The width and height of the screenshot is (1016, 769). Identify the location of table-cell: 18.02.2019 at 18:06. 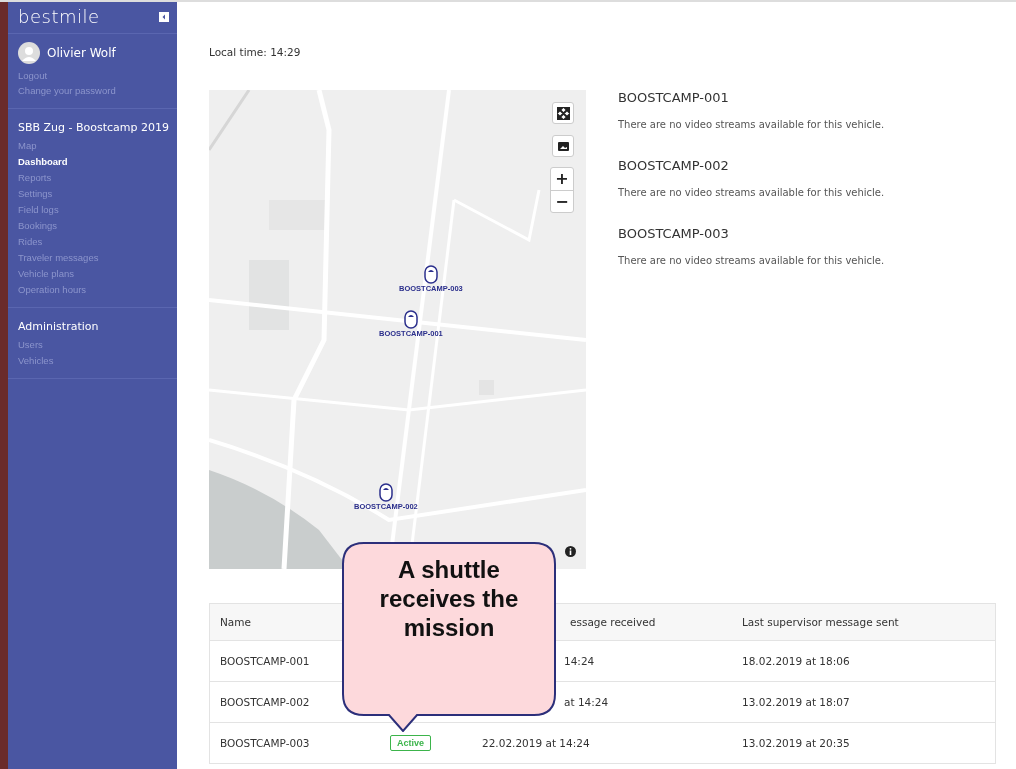
(863, 660).